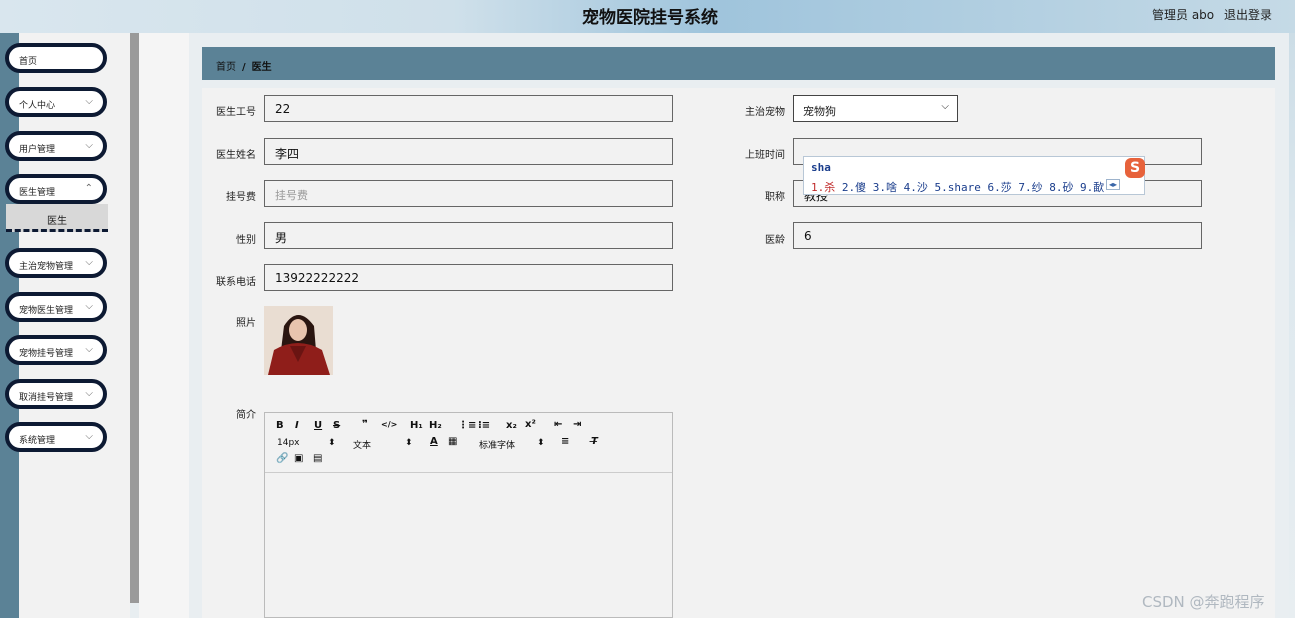 This screenshot has width=1295, height=618. What do you see at coordinates (57, 218) in the screenshot?
I see `sidebar-subitem-doctor: 医生` at bounding box center [57, 218].